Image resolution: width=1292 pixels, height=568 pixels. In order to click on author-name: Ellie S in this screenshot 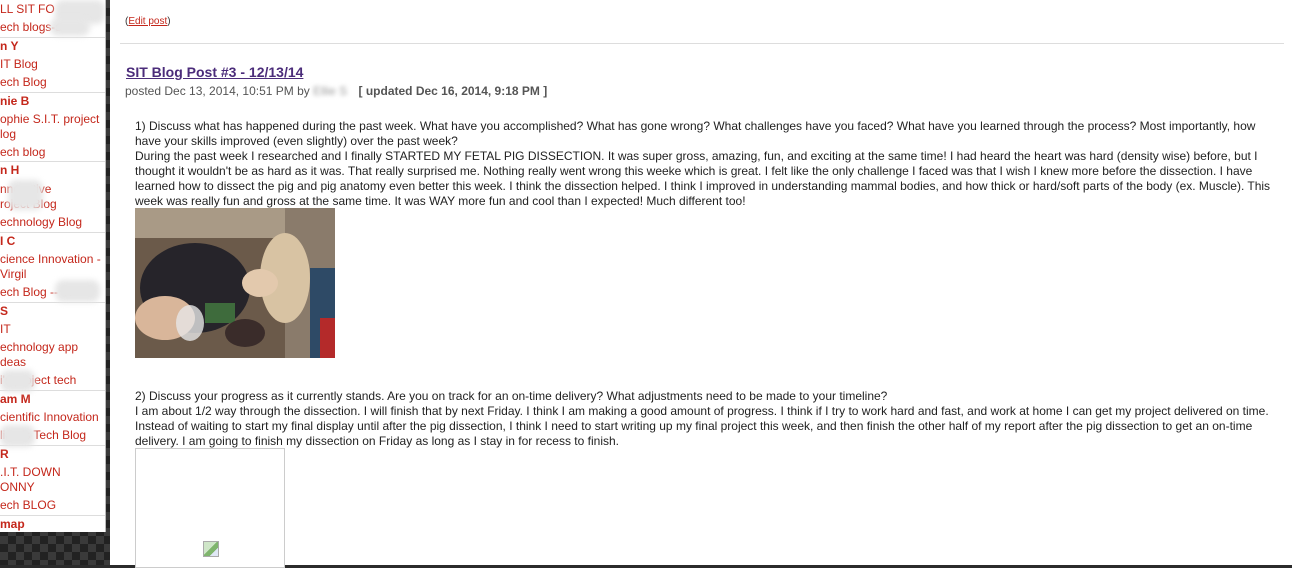, I will do `click(330, 91)`.